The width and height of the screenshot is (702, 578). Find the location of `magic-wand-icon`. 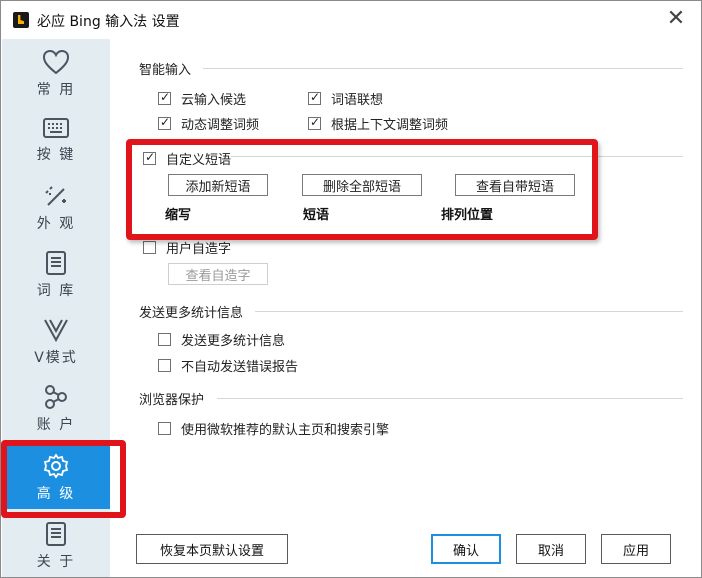

magic-wand-icon is located at coordinates (55, 196).